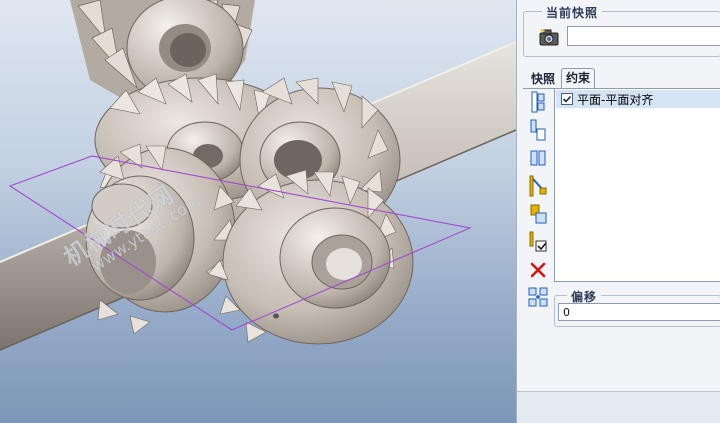 This screenshot has height=423, width=720. What do you see at coordinates (578, 78) in the screenshot?
I see `tab-constraints: 约束` at bounding box center [578, 78].